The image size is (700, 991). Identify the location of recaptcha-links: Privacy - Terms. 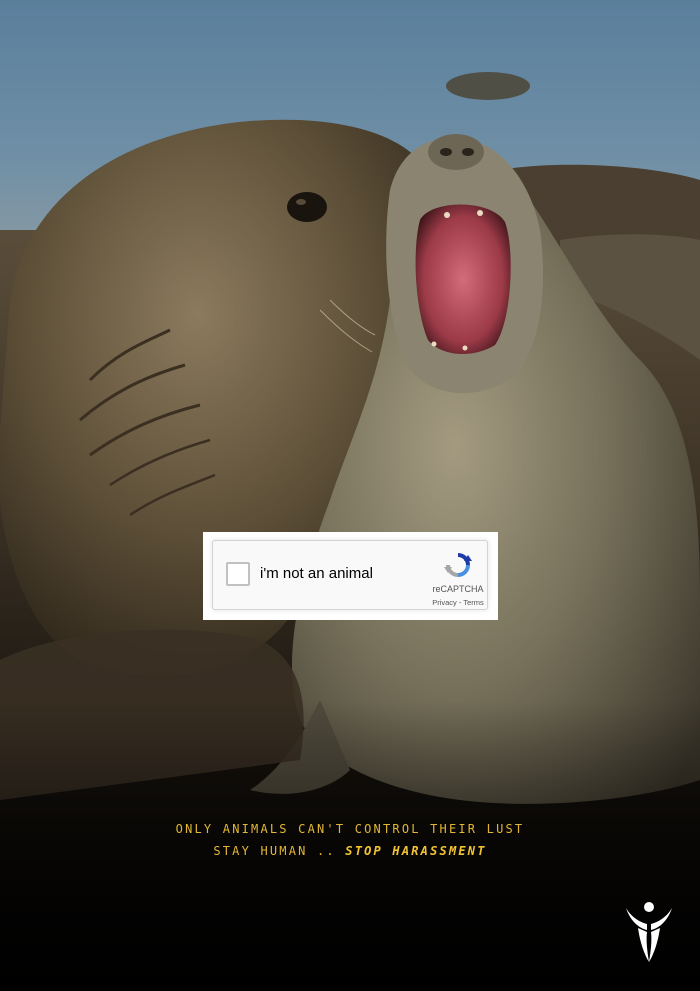
(458, 602).